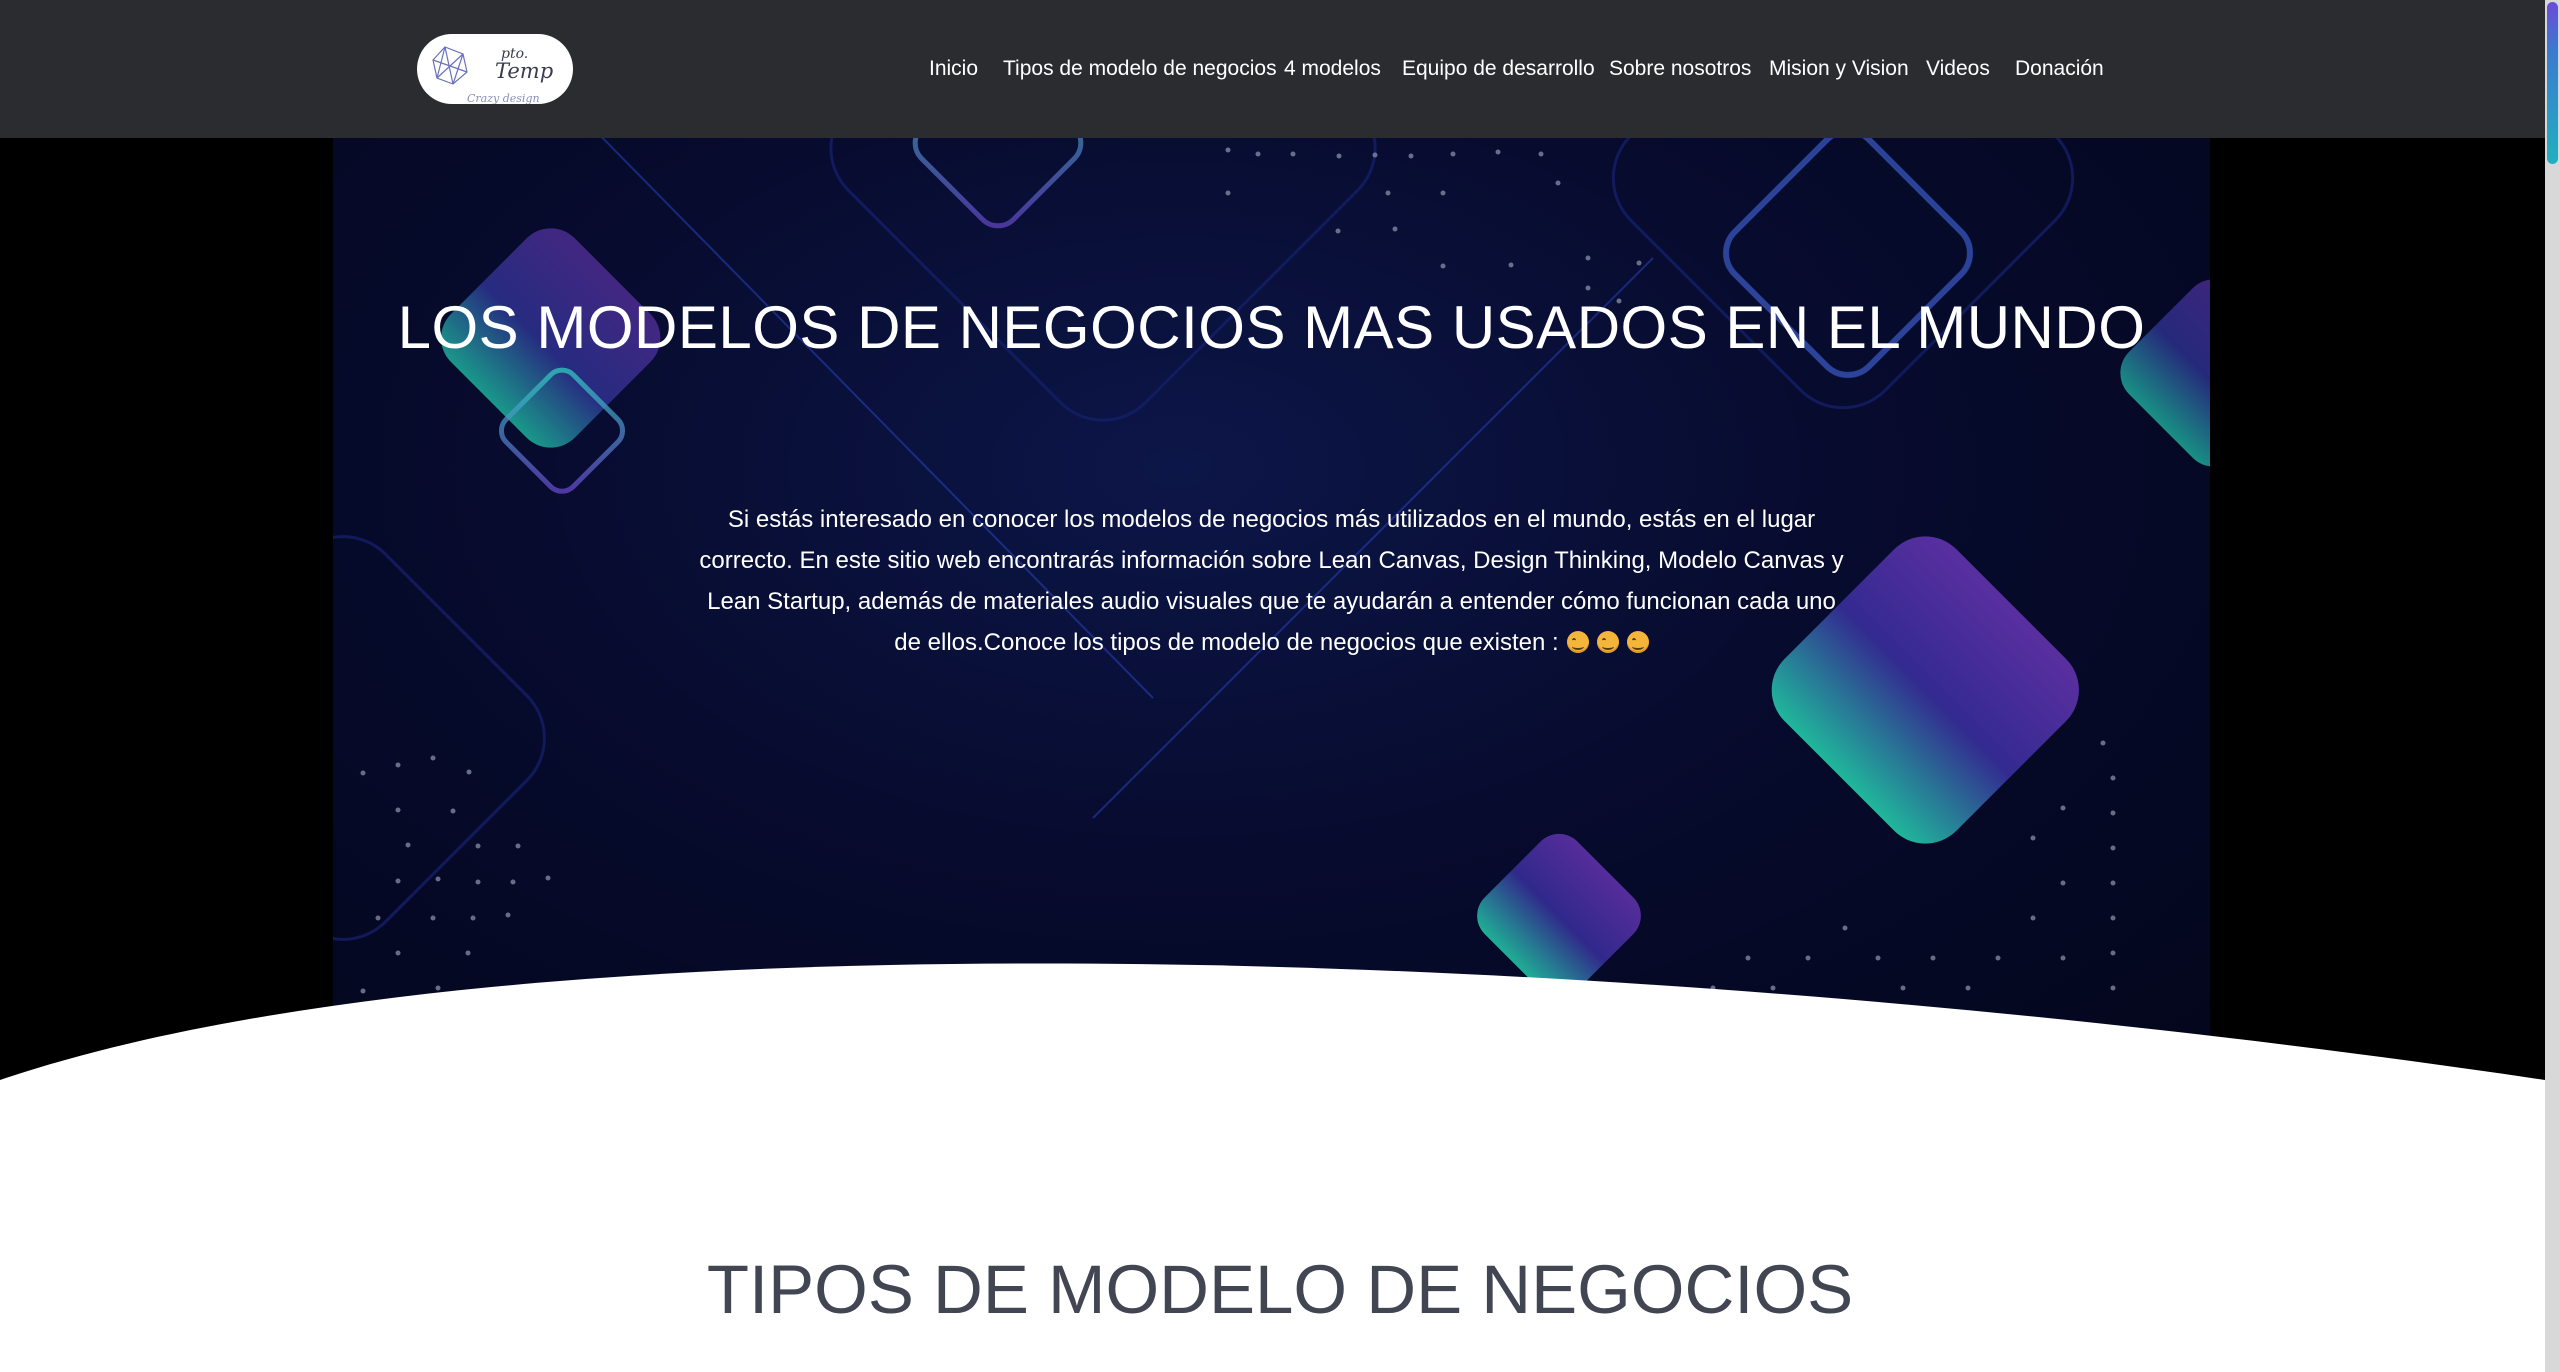 This screenshot has width=2560, height=1372. I want to click on nav-tipos-de-modelo: Tipos de modelo de negocios, so click(1140, 69).